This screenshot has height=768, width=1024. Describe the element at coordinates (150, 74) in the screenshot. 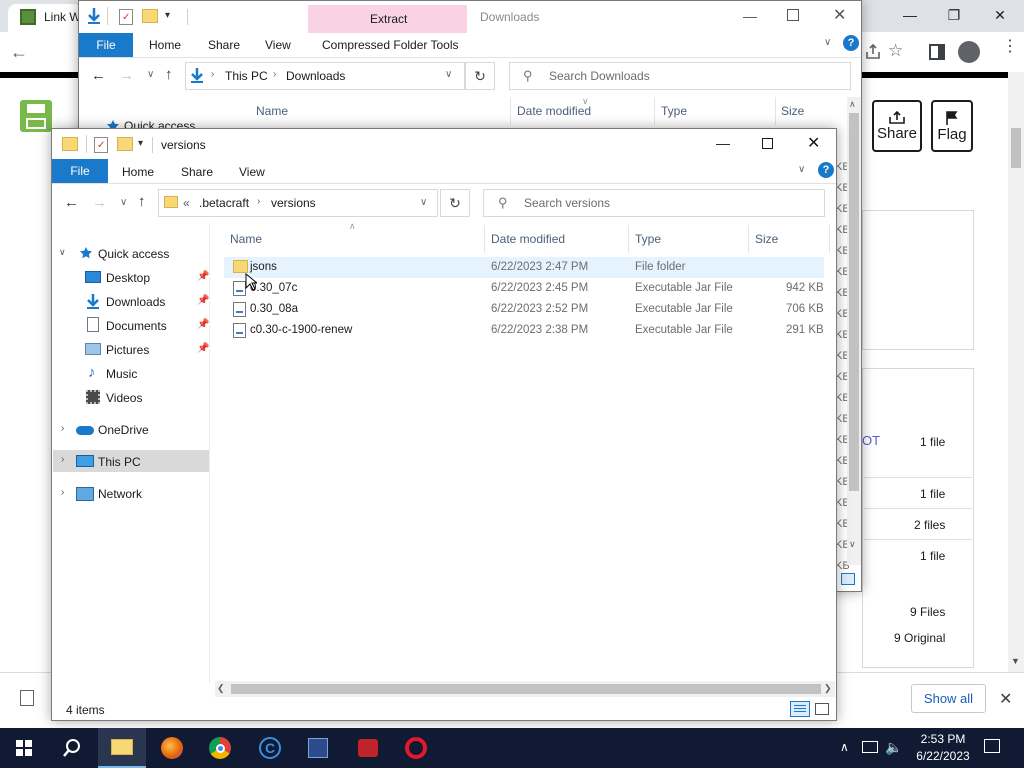

I see `downloads-recent-dropdown-icon: ∨` at that location.